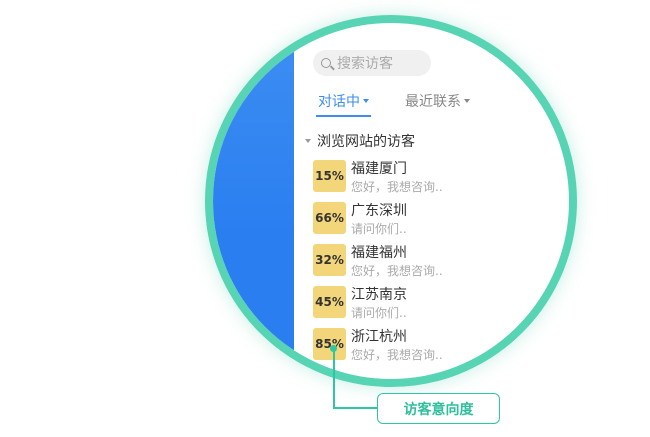 The width and height of the screenshot is (650, 437). Describe the element at coordinates (329, 218) in the screenshot. I see `intent-badge: 66%` at that location.